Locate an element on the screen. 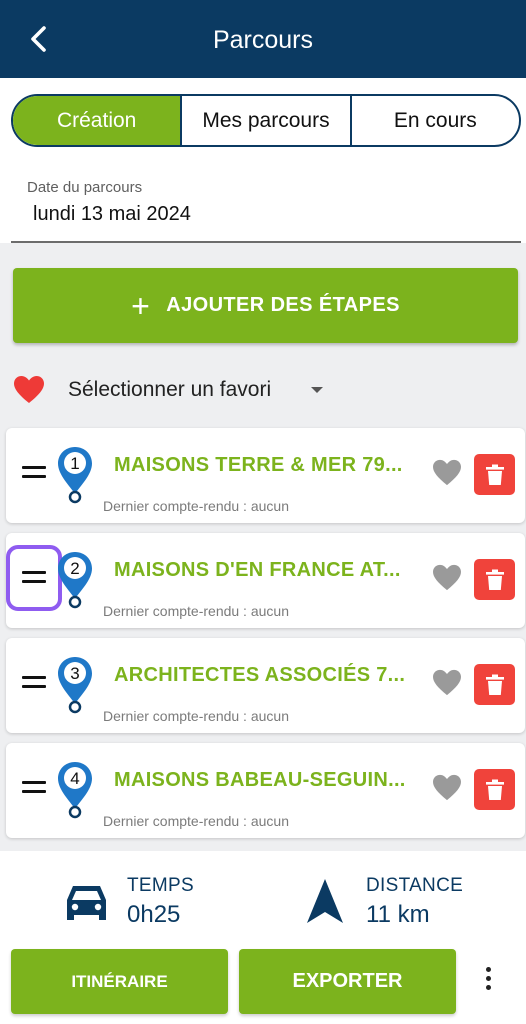  itinerary-button: ITINÉRAIRE is located at coordinates (119, 981).